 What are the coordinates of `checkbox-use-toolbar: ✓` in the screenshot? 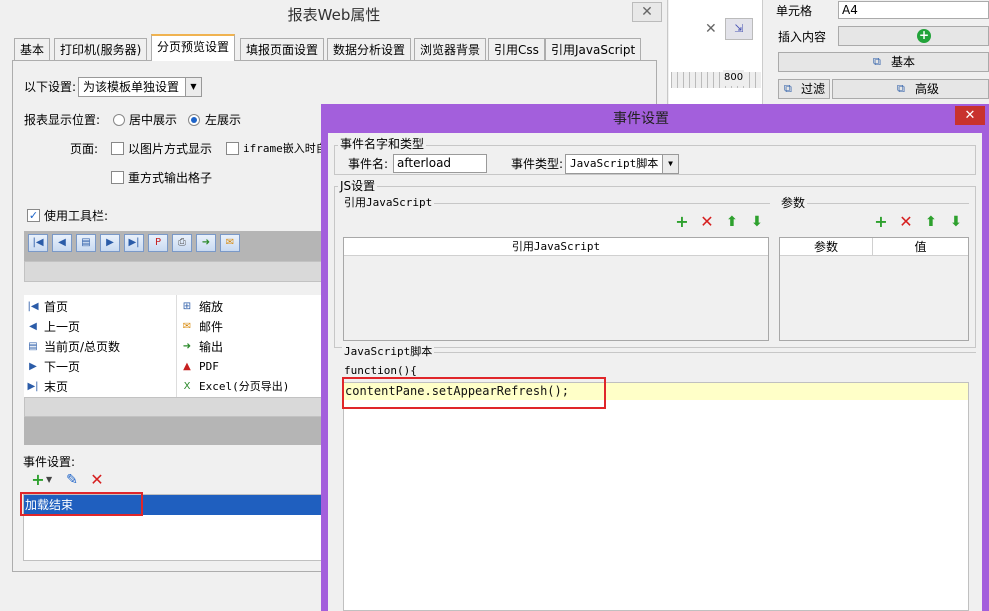 It's located at (33, 215).